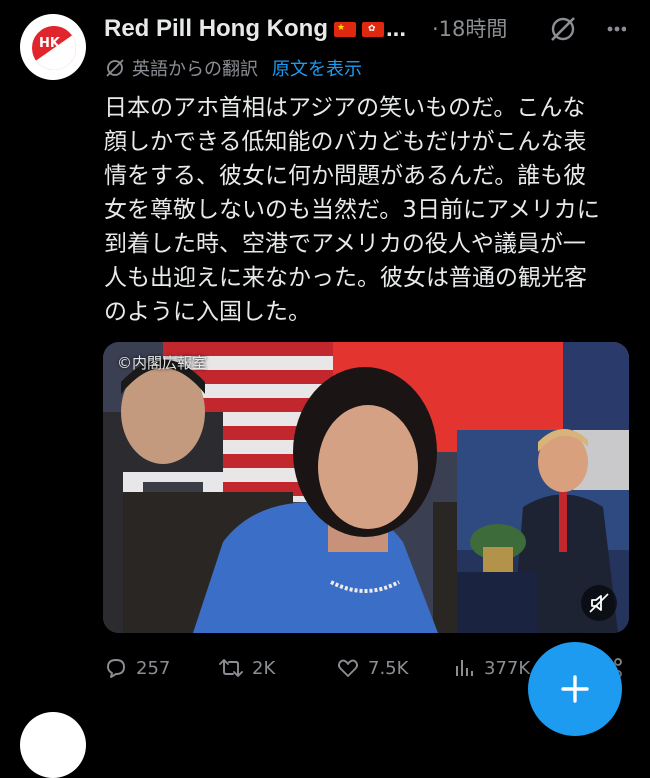  I want to click on video-copyright-text: ©内閣広報室, so click(162, 363).